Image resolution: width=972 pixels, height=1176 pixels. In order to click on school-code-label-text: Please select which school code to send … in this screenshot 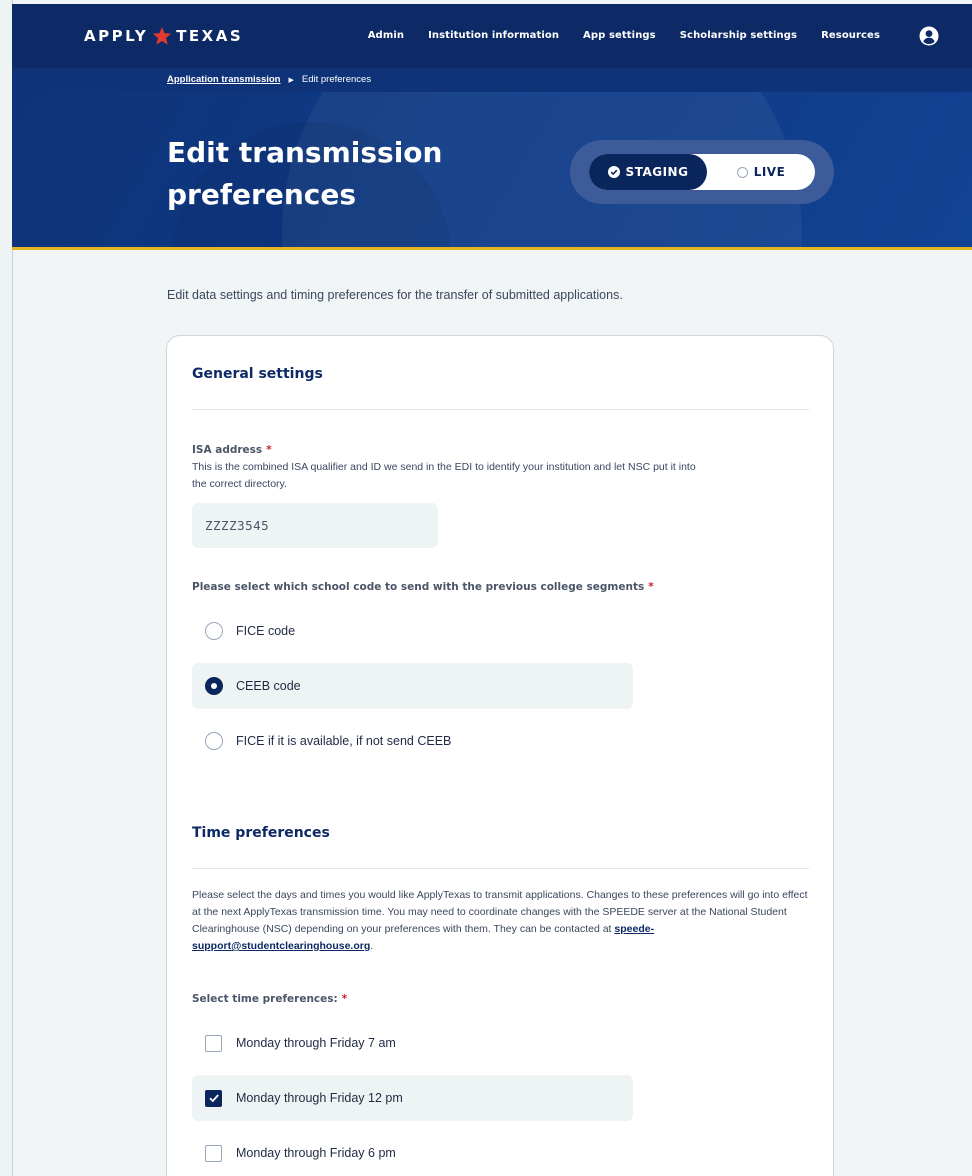, I will do `click(418, 587)`.